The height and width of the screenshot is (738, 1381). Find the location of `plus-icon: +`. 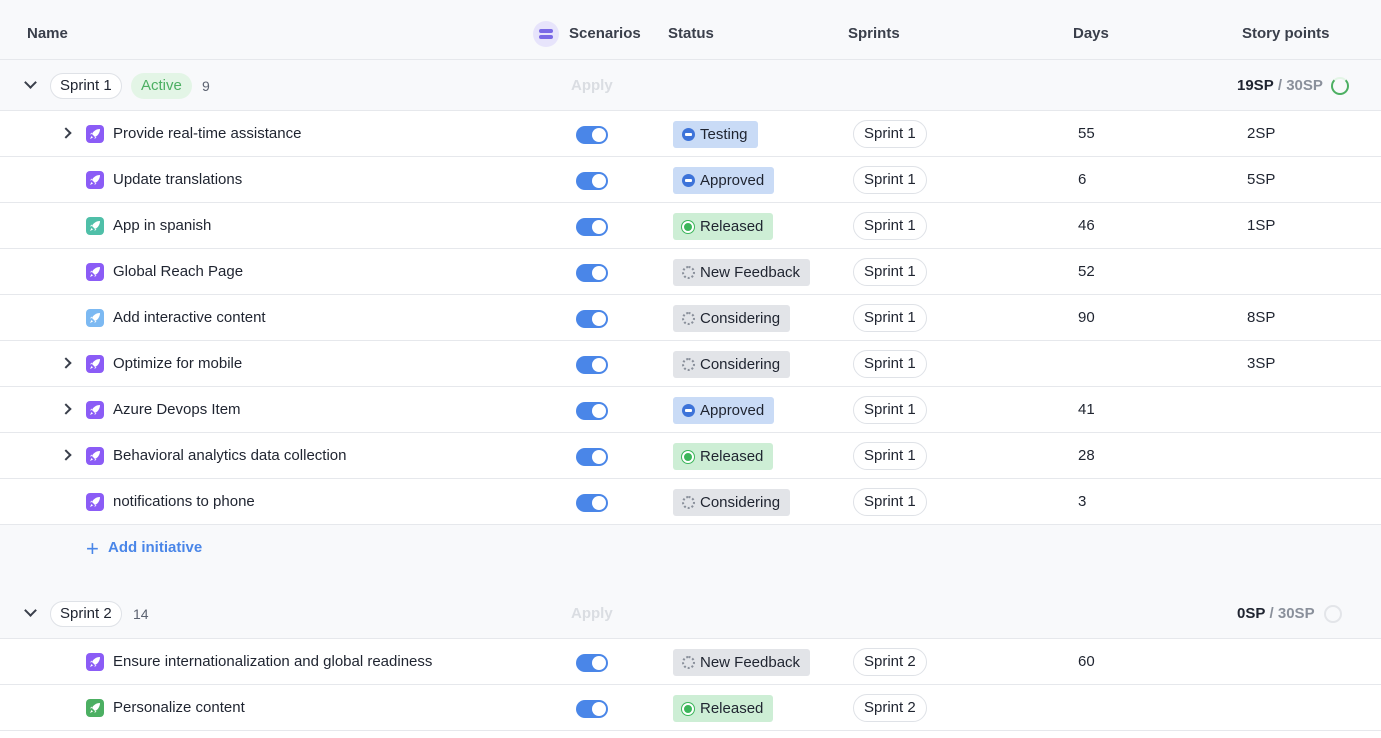

plus-icon: + is located at coordinates (92, 549).